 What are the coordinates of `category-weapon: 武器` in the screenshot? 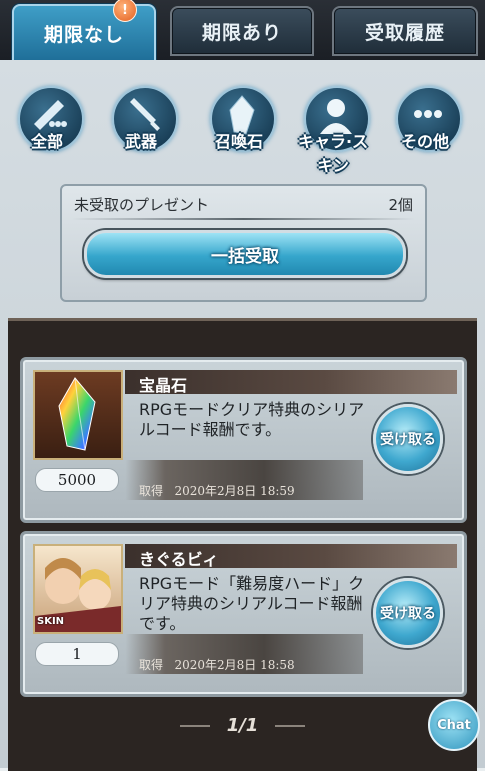 It's located at (141, 122).